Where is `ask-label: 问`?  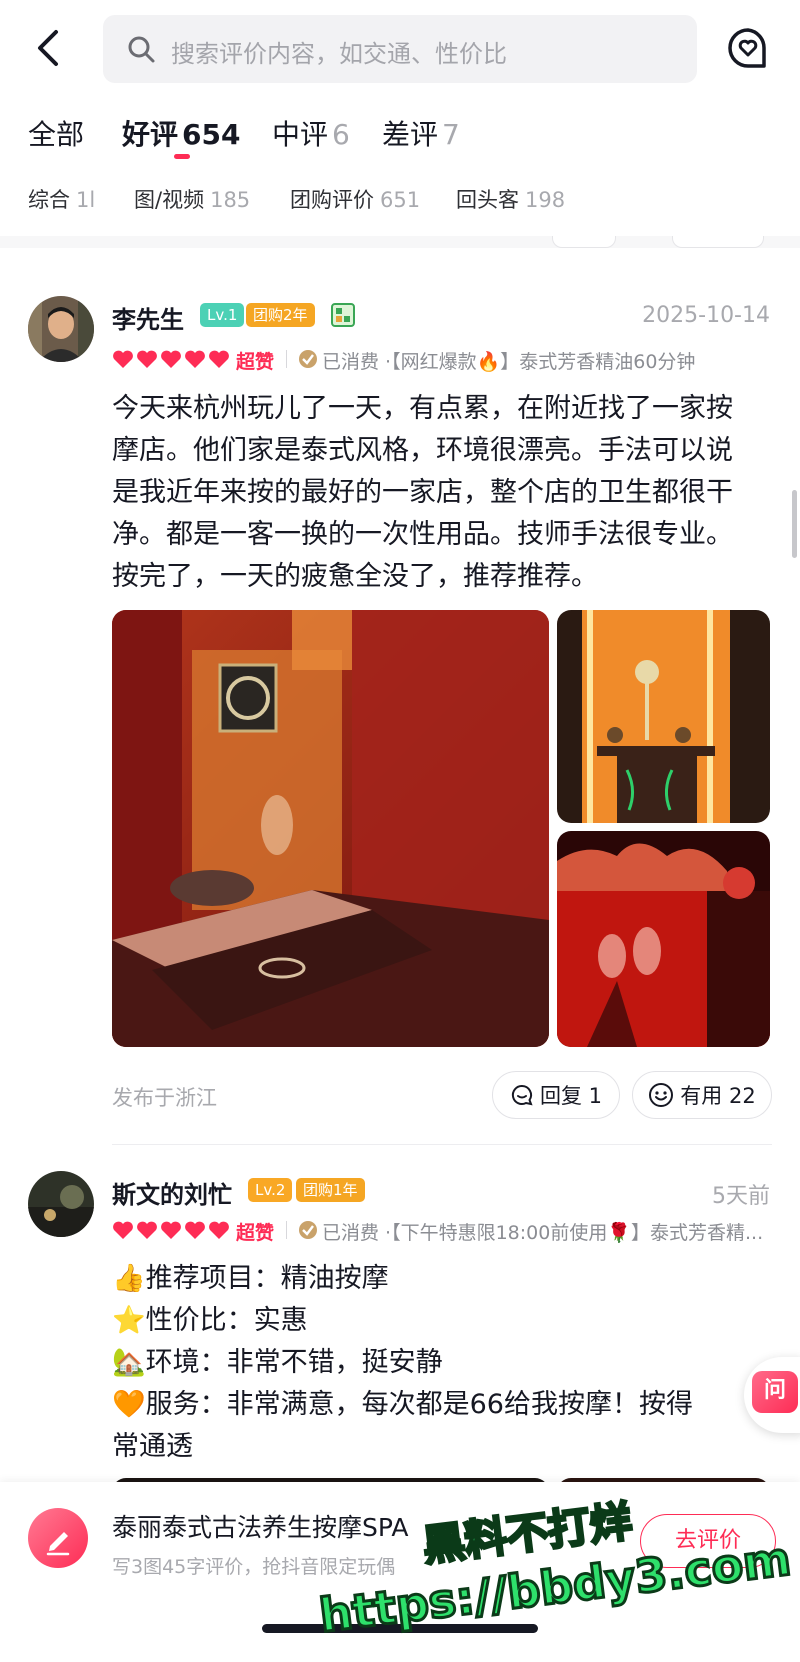
ask-label: 问 is located at coordinates (775, 1392).